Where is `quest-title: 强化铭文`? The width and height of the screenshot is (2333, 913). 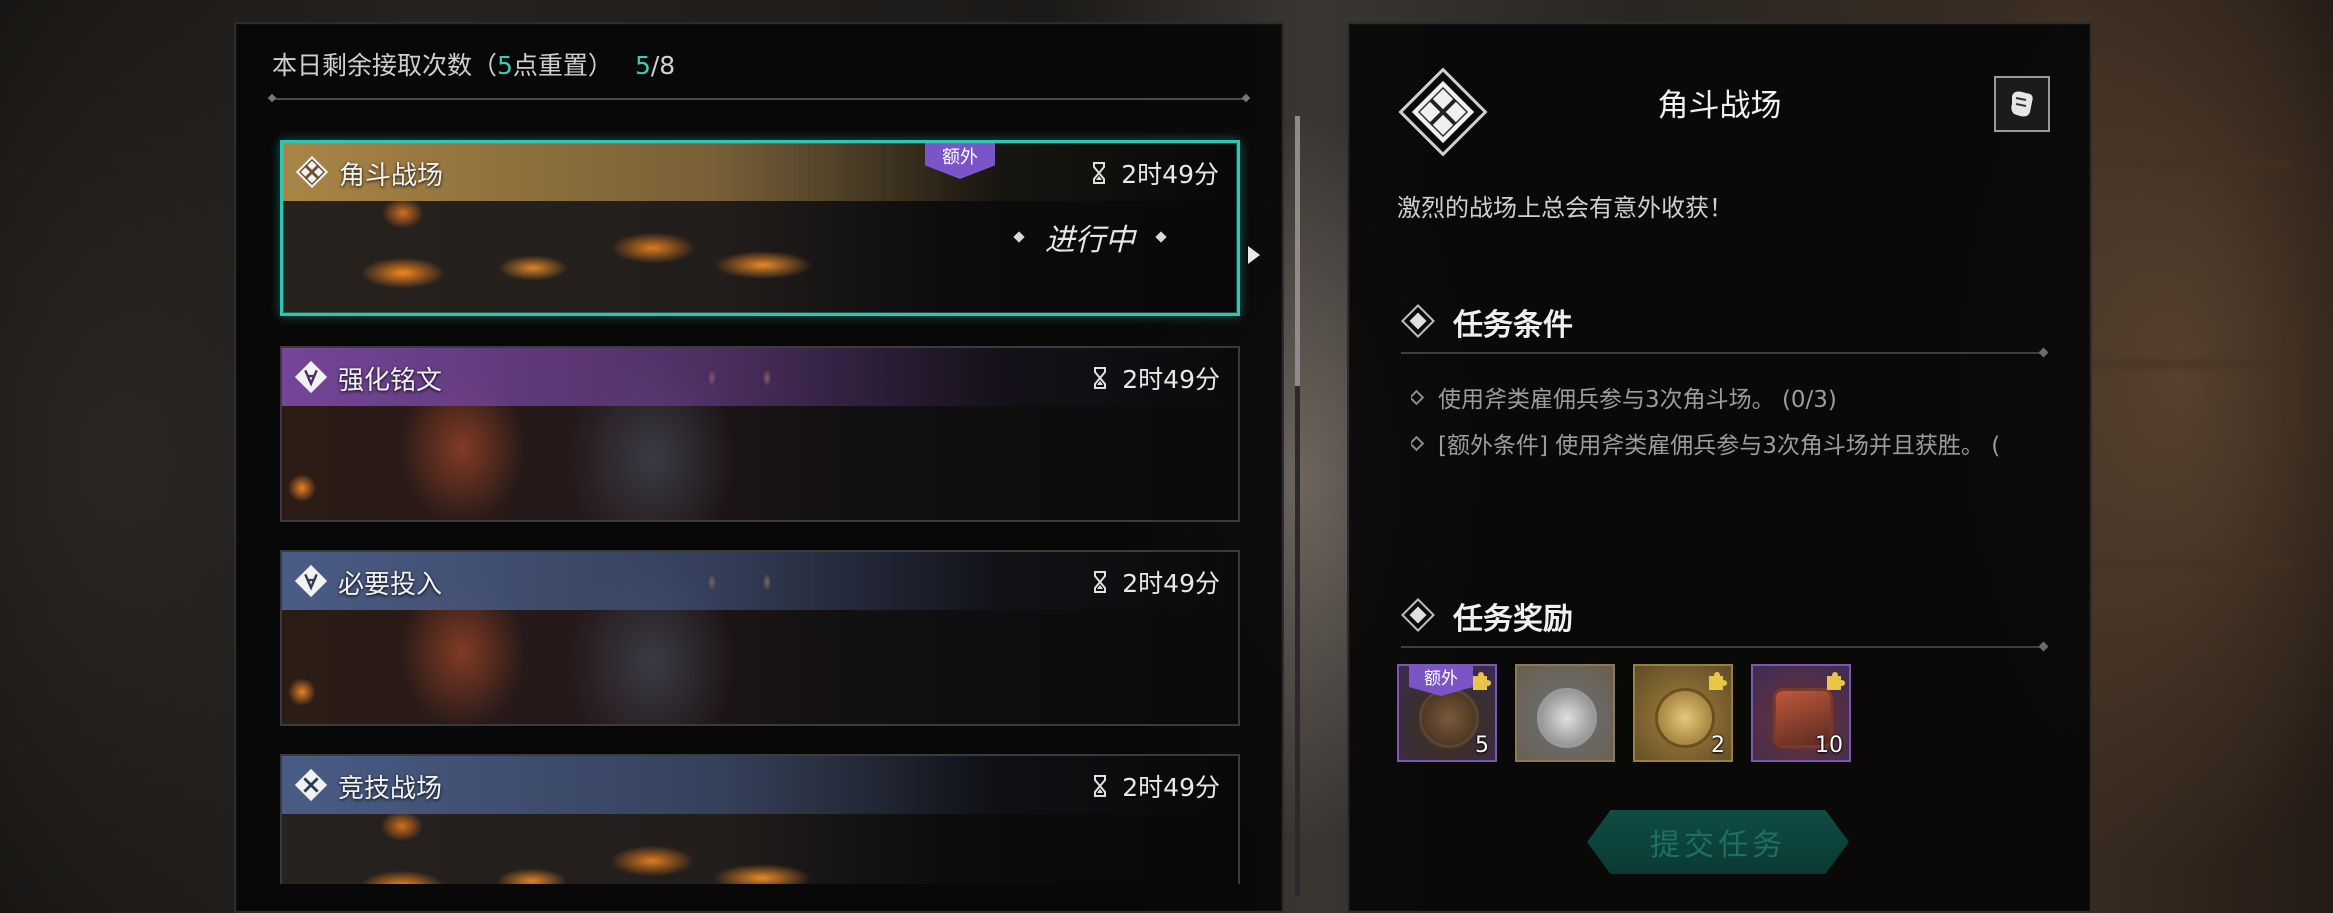 quest-title: 强化铭文 is located at coordinates (390, 381).